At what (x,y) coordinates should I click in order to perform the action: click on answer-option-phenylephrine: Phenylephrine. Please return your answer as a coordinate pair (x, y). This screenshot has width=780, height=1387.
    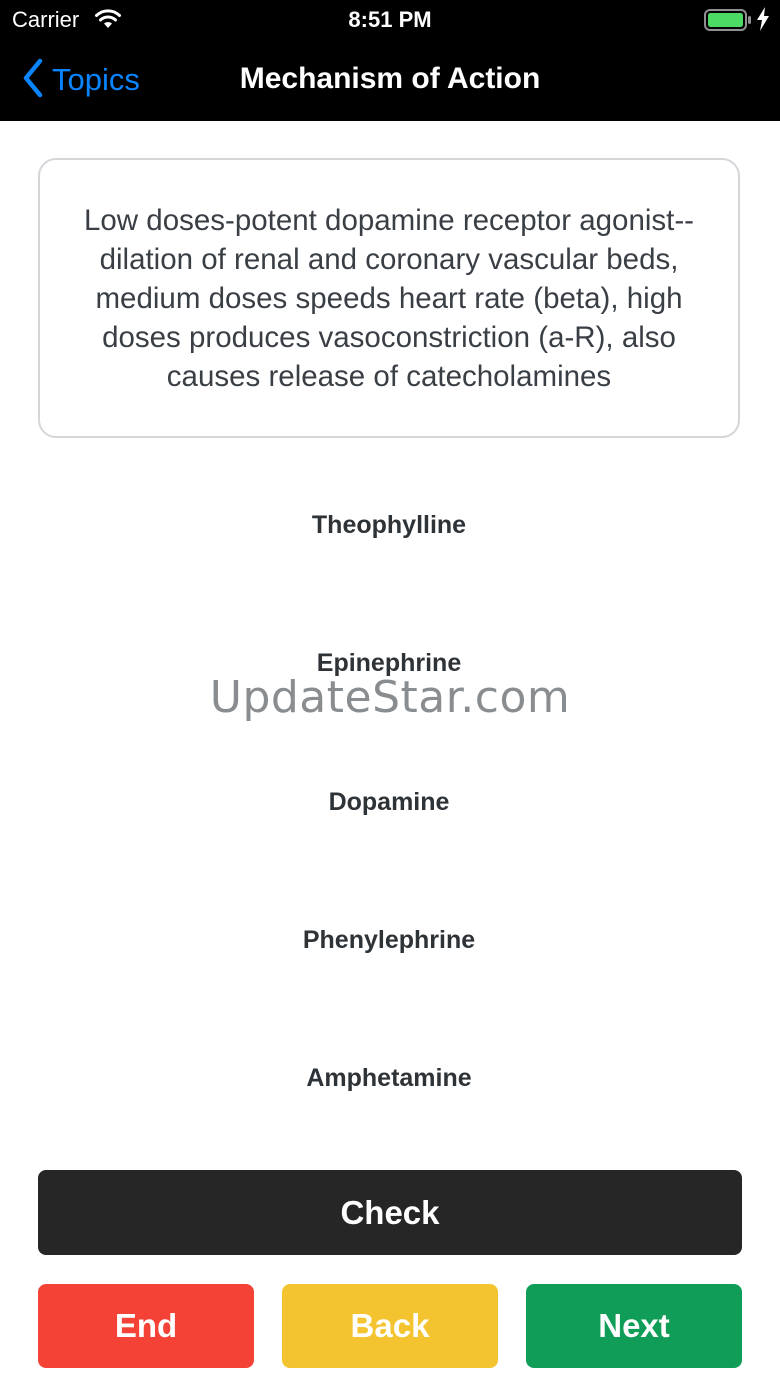
    Looking at the image, I should click on (389, 940).